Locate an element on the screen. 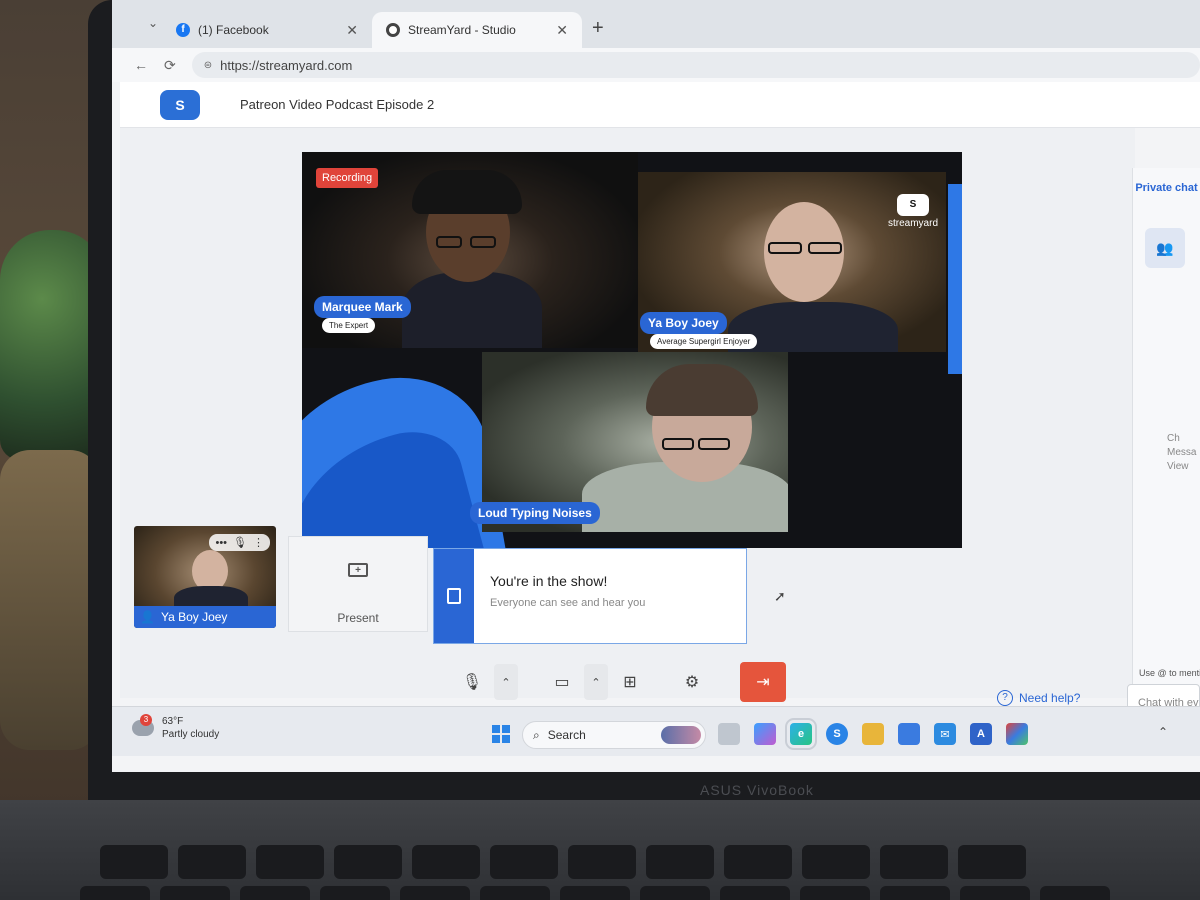 This screenshot has width=1200, height=900. search-label: Search is located at coordinates (566, 735).